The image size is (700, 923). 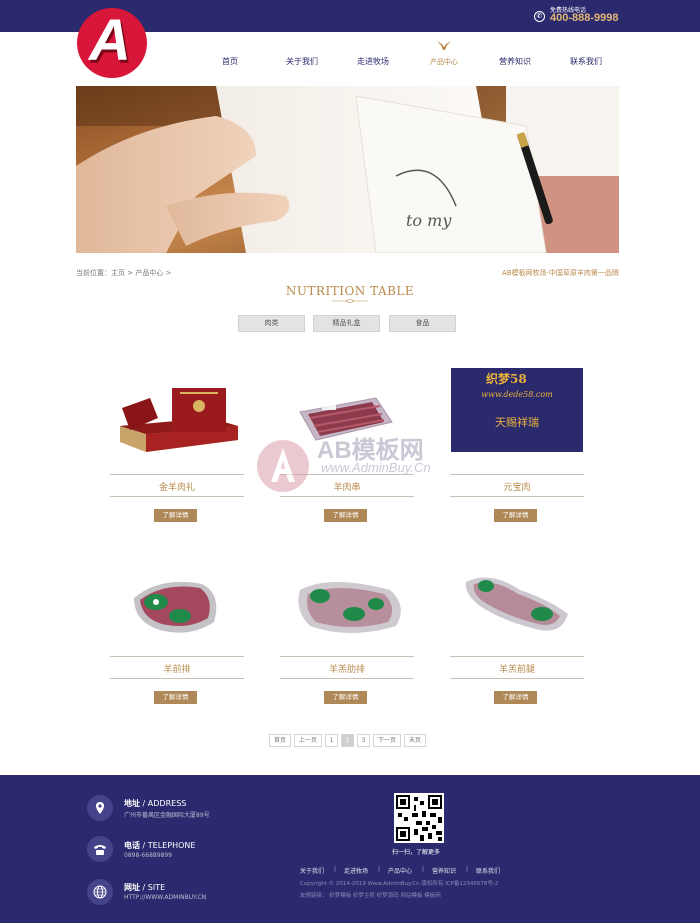 I want to click on site-value: HTTP://WWW.ADMINBUY.CN, so click(x=165, y=897).